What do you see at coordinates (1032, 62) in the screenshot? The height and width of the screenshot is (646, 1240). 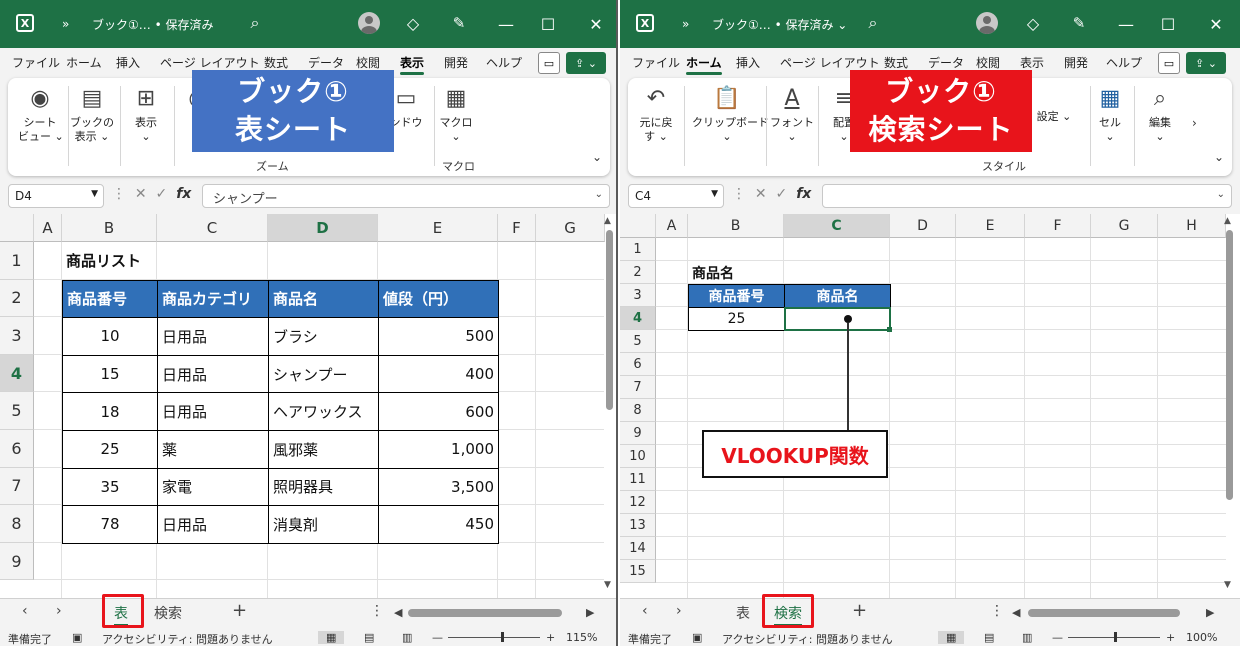 I see `tab-view: 表示` at bounding box center [1032, 62].